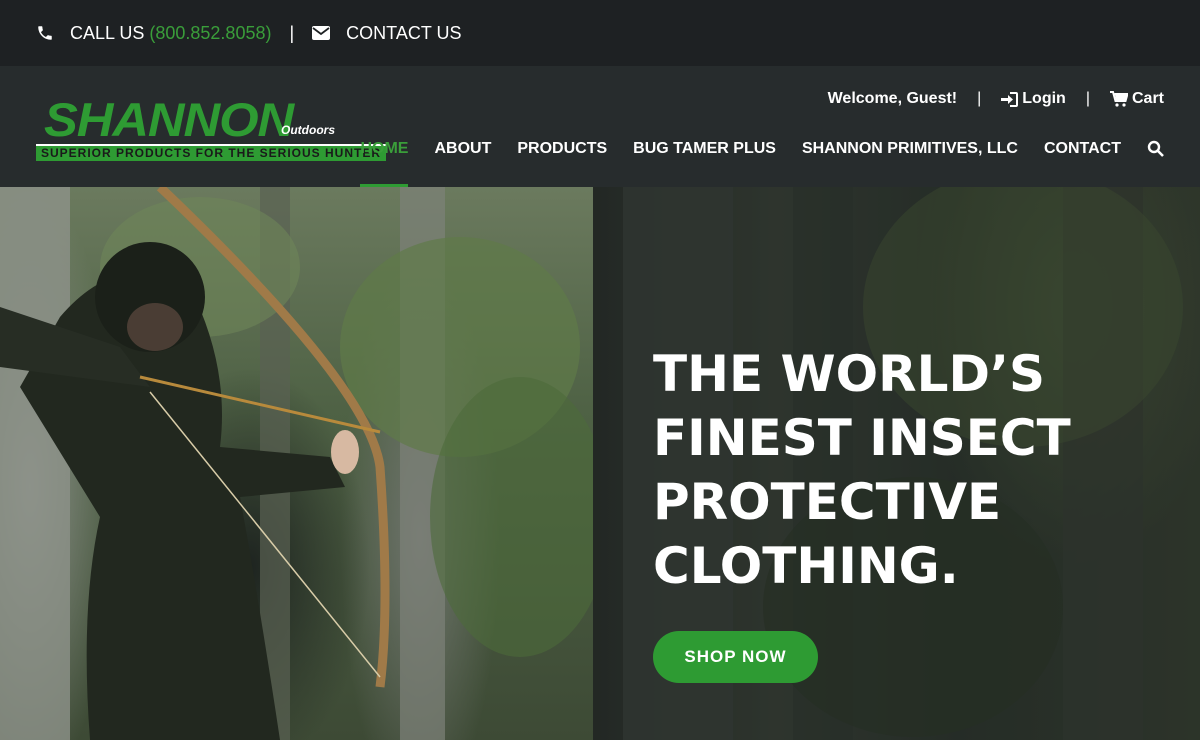 The width and height of the screenshot is (1200, 740). I want to click on headline-line: PROTECTIVE, so click(827, 502).